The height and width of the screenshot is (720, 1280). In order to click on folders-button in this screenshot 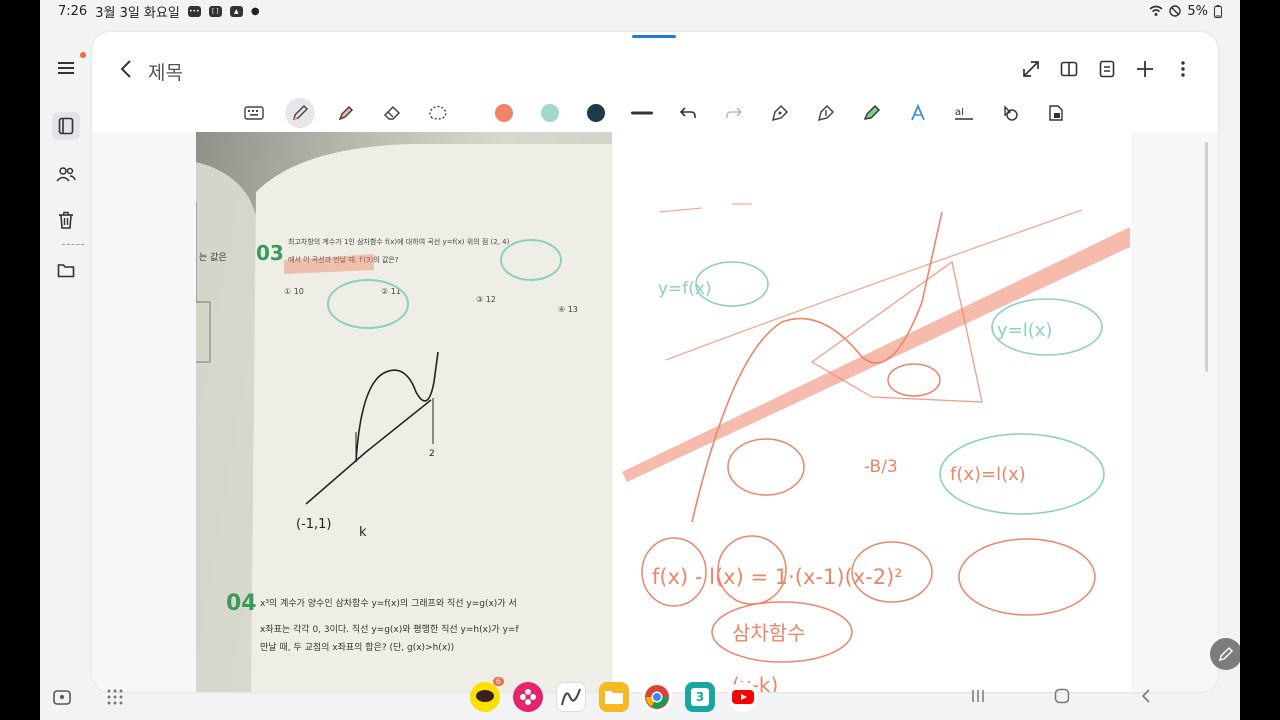, I will do `click(66, 270)`.